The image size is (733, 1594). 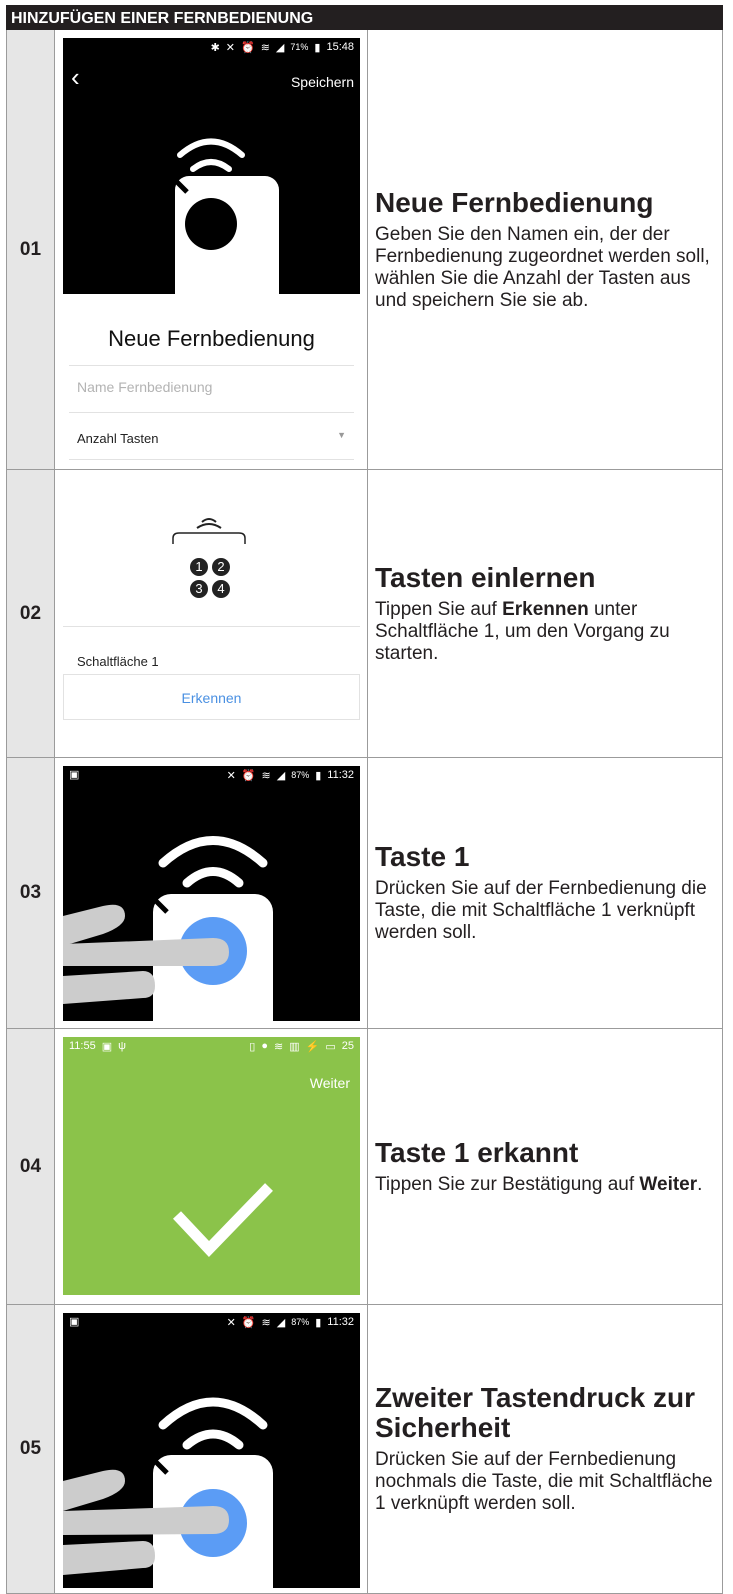 I want to click on step-title: Zweiter Tastendruck zur Sicherheit, so click(x=535, y=1412).